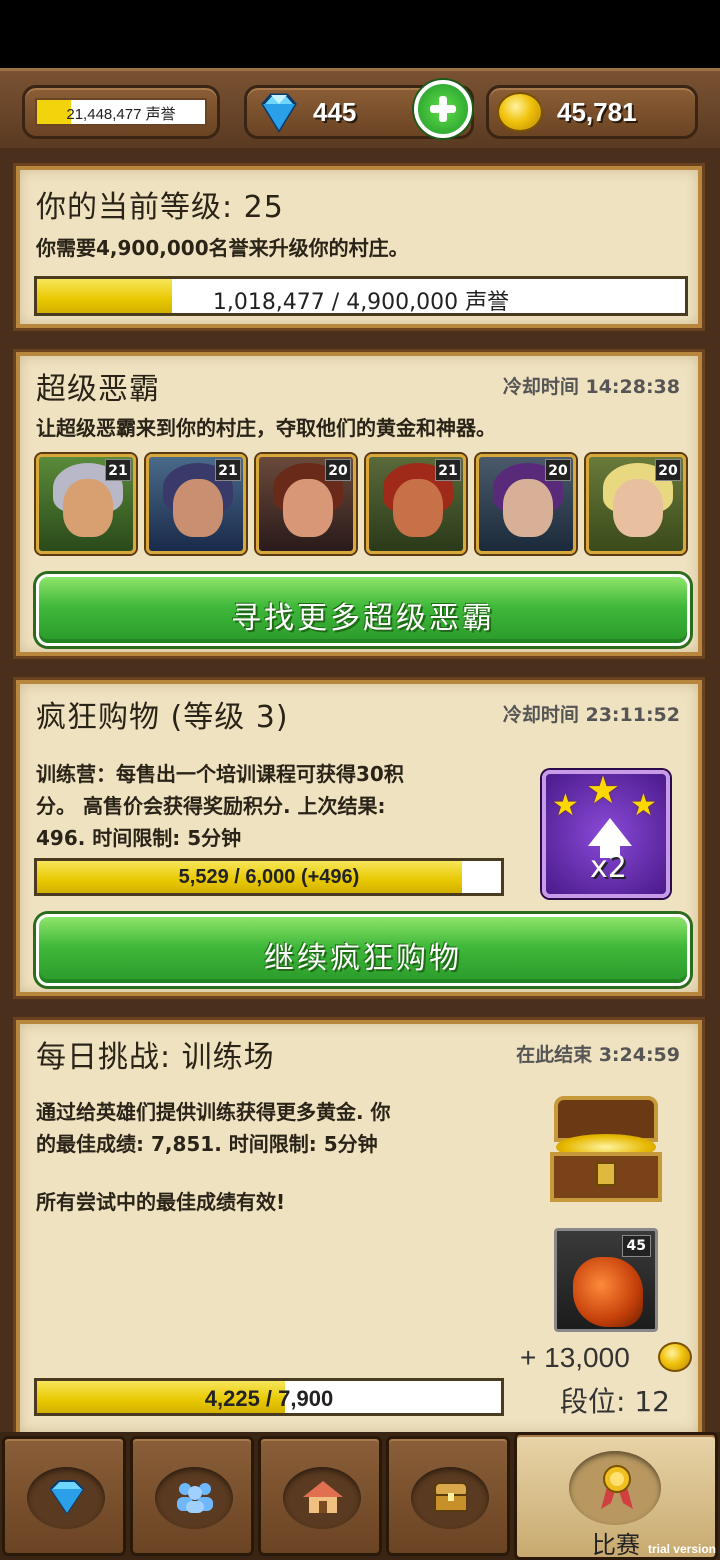 The height and width of the screenshot is (1560, 720). I want to click on bully-title: 超级恶霸, so click(98, 389).